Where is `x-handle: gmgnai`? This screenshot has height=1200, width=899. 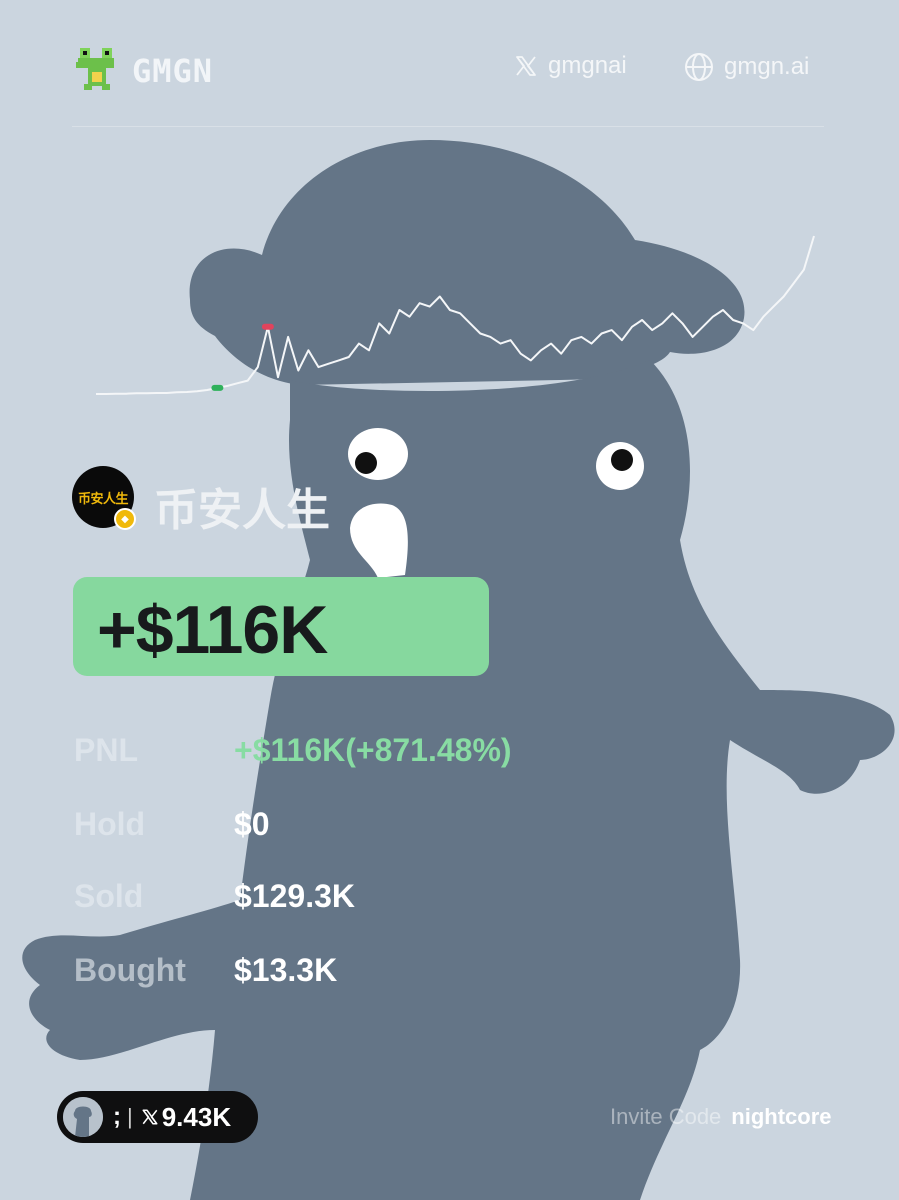
x-handle: gmgnai is located at coordinates (587, 65).